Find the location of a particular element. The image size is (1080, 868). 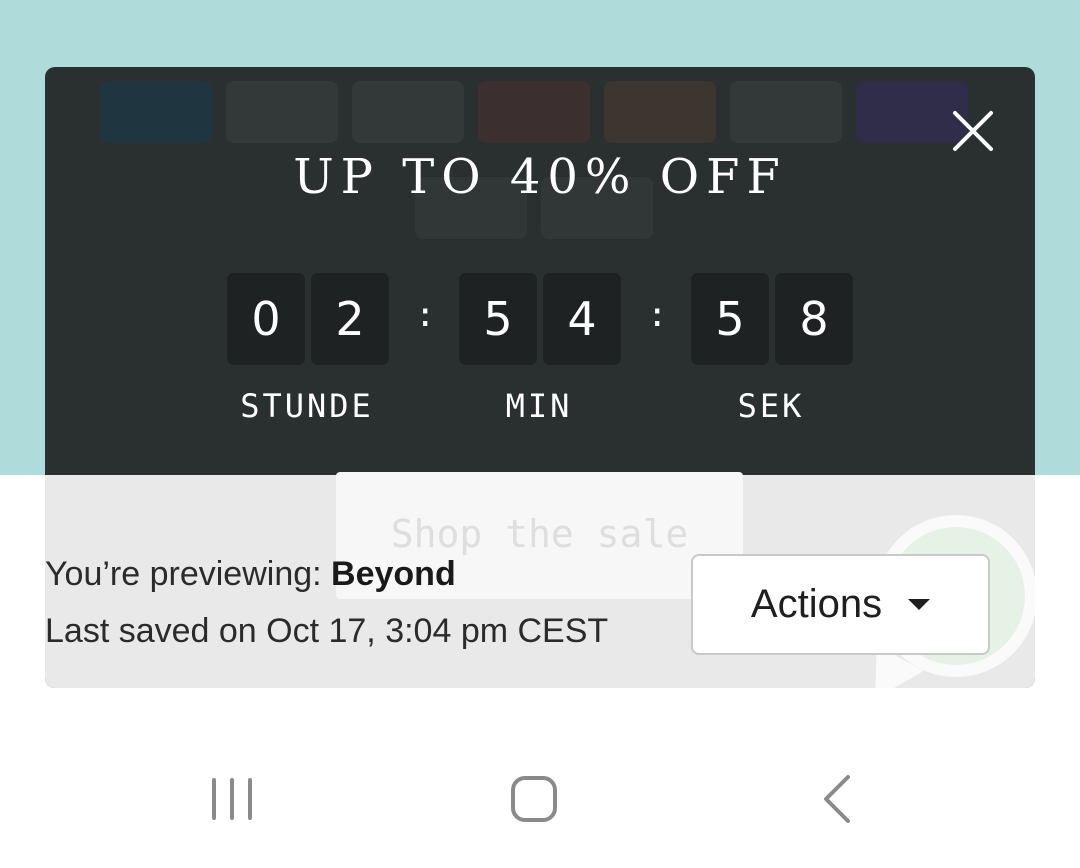

actions-label: Actions is located at coordinates (816, 604).